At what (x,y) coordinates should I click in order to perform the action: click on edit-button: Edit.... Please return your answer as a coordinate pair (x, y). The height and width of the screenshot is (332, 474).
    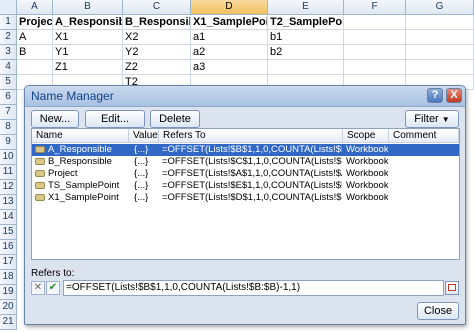
    Looking at the image, I should click on (115, 119).